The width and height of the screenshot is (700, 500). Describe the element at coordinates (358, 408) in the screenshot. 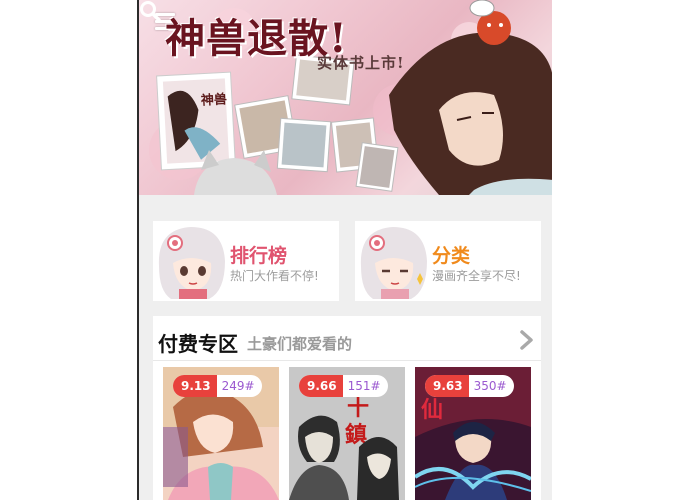

I see `svg-text: 十` at that location.